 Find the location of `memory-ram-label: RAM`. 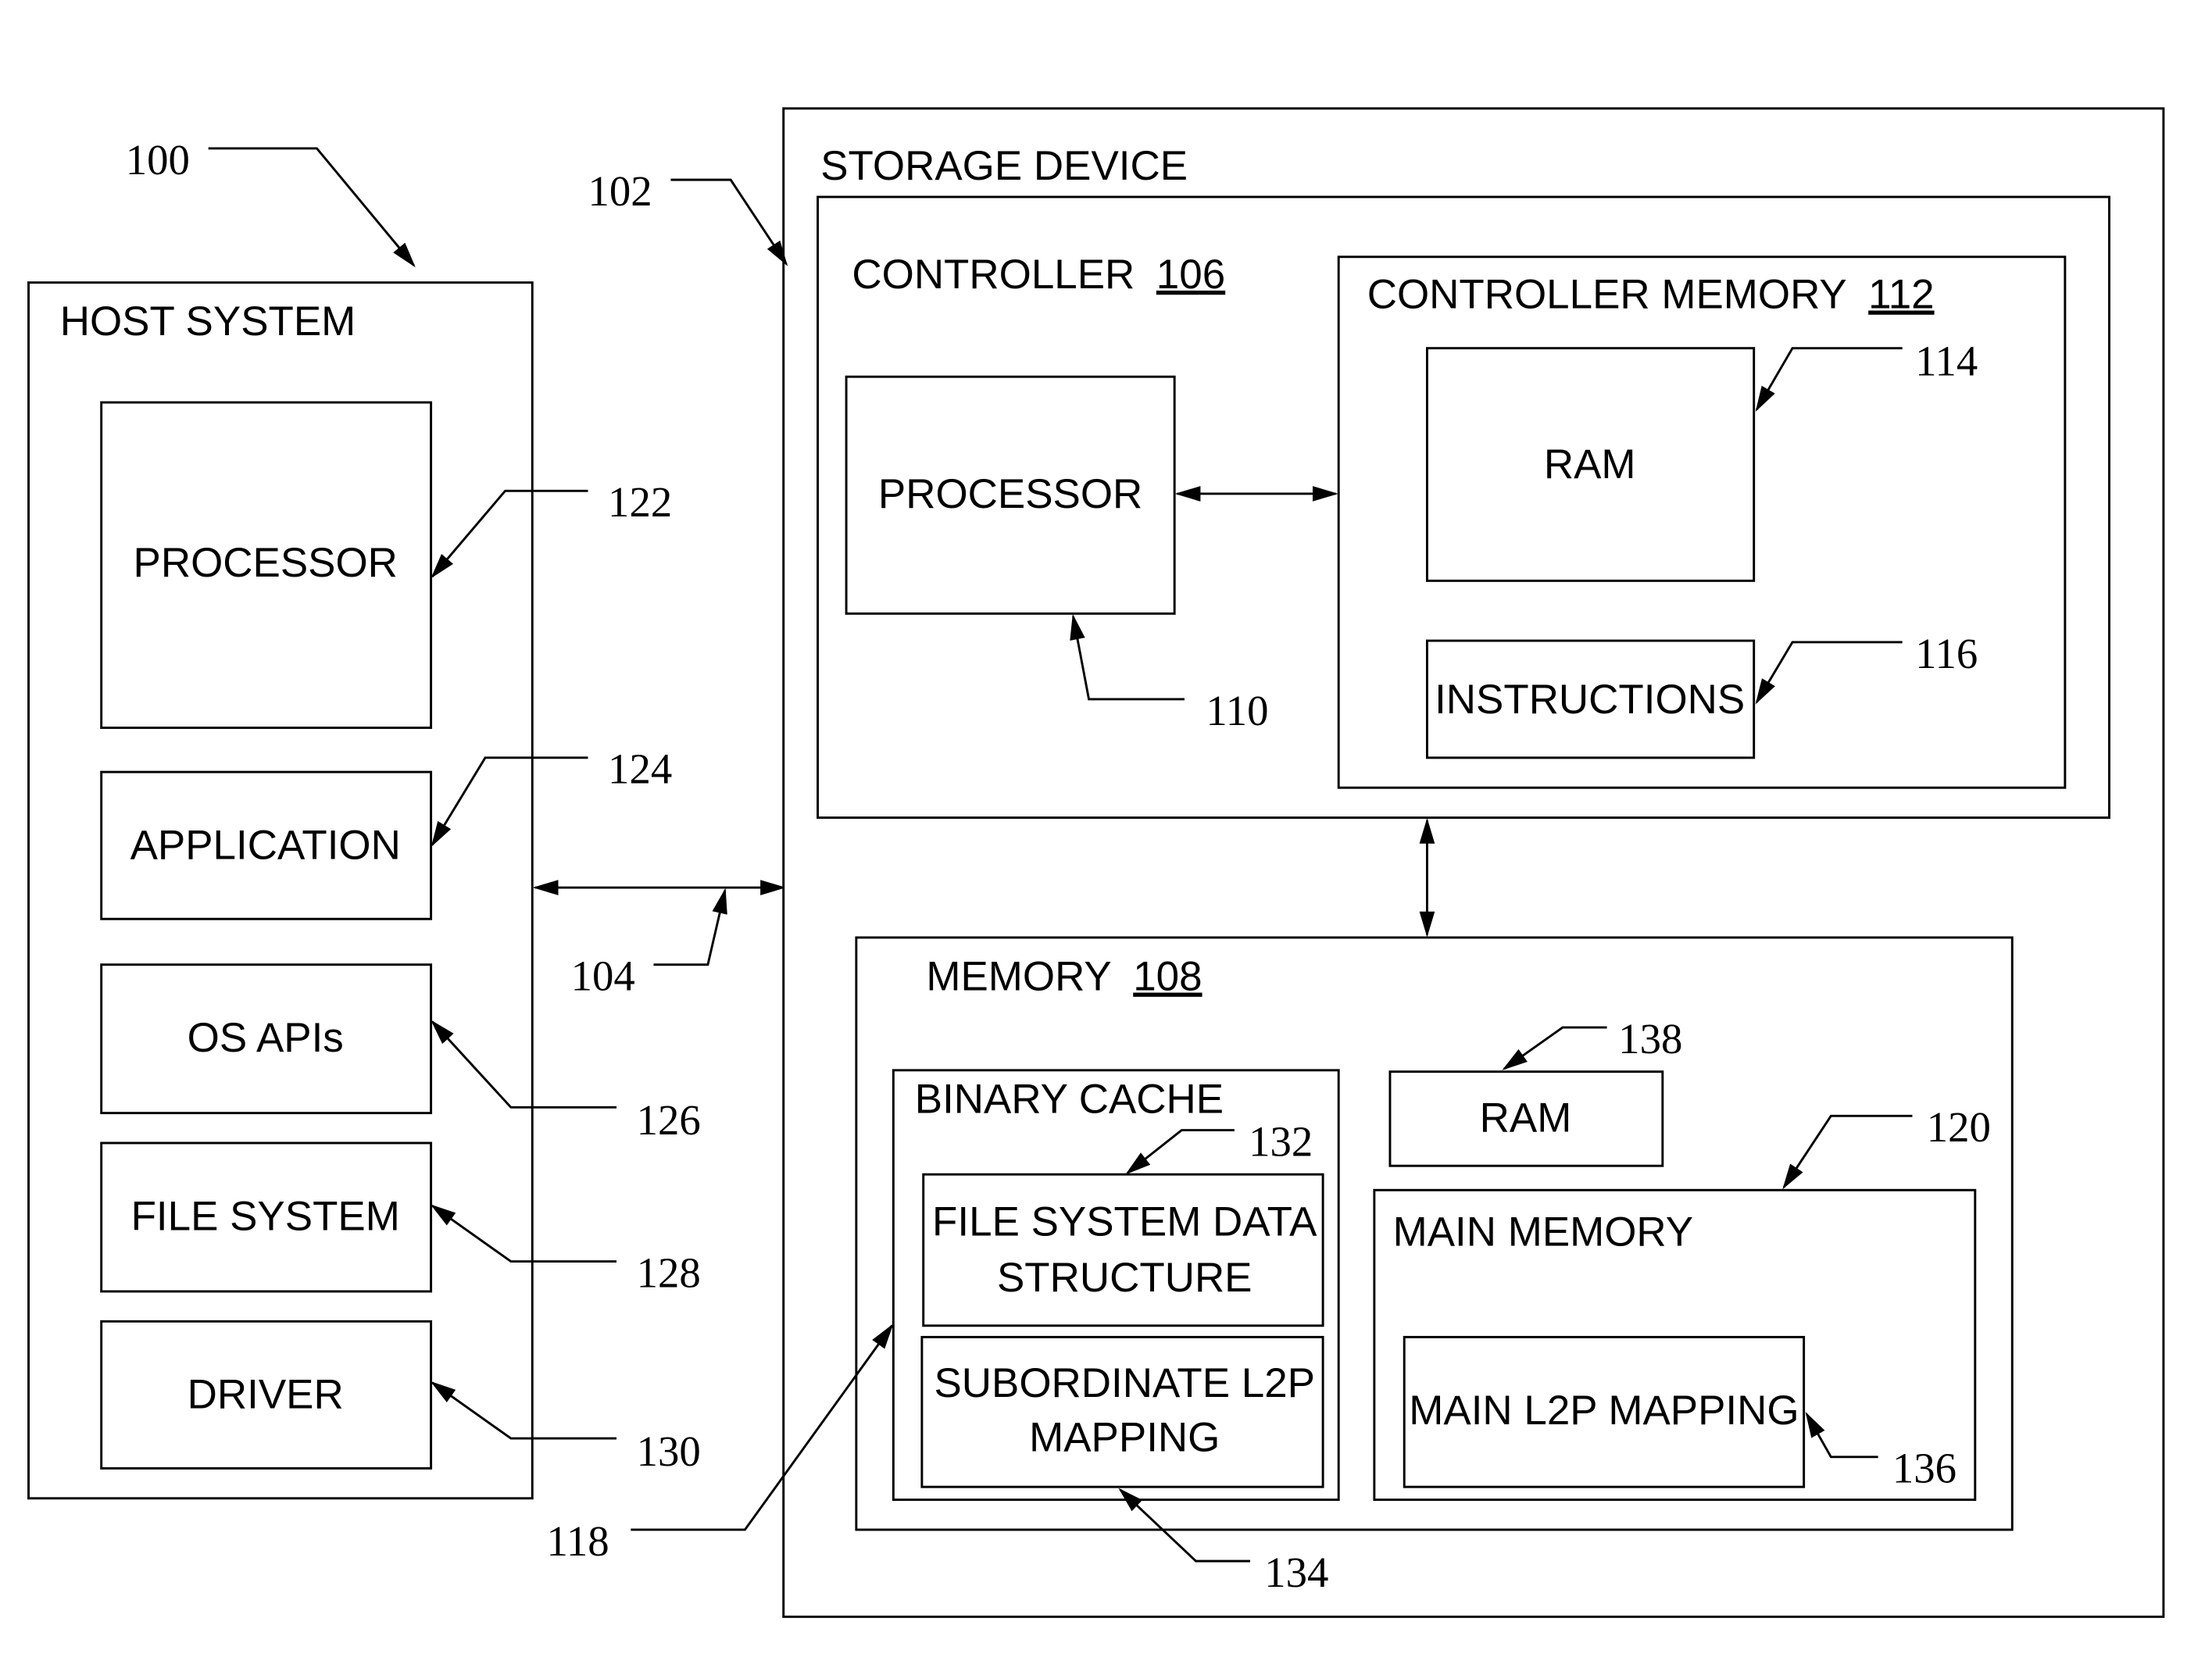

memory-ram-label: RAM is located at coordinates (1526, 1118).